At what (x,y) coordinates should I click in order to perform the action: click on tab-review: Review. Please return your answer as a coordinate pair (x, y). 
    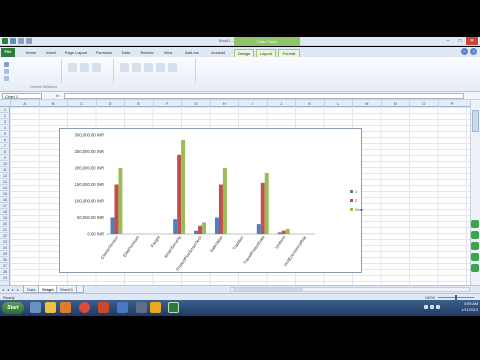
    Looking at the image, I should click on (147, 53).